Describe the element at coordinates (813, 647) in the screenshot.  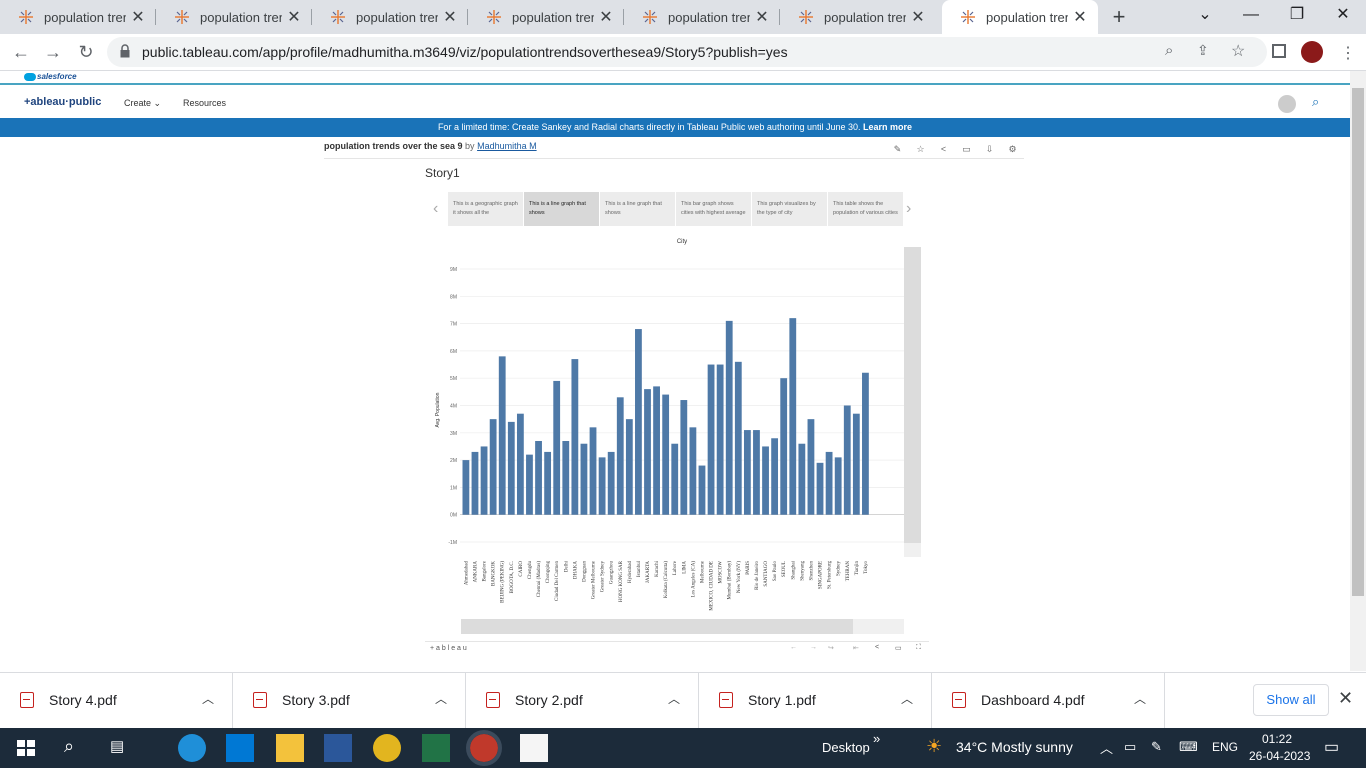
I see `redo-icon: →` at that location.